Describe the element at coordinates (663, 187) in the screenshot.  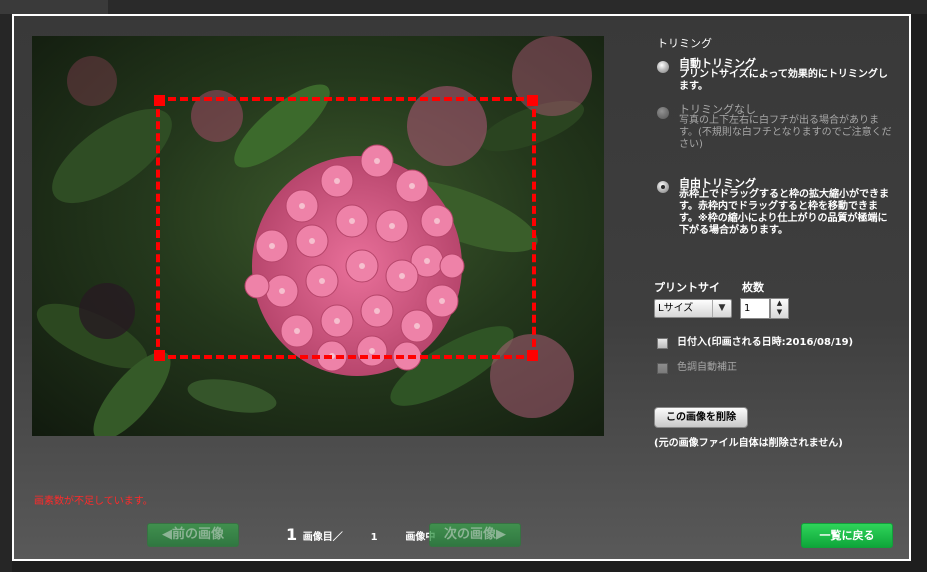
I see `radio-free-trim` at that location.